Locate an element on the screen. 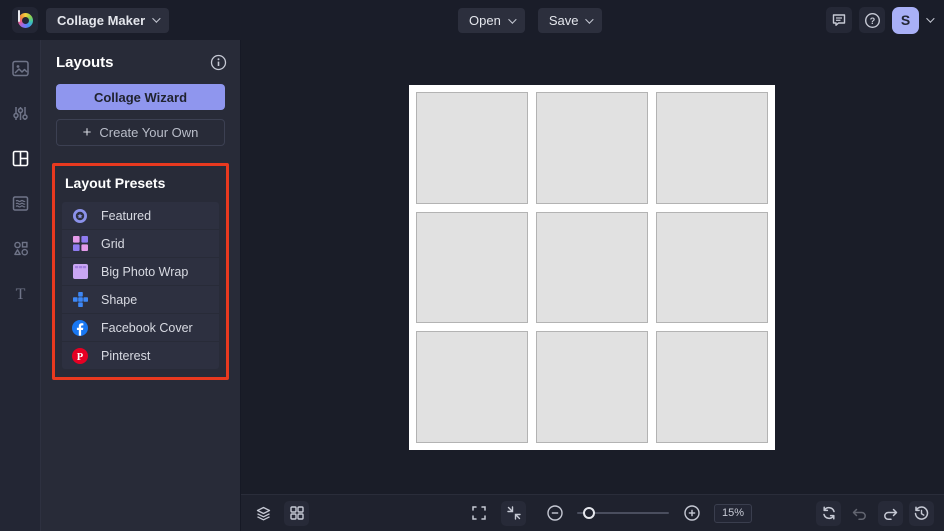  chat-icon is located at coordinates (839, 20).